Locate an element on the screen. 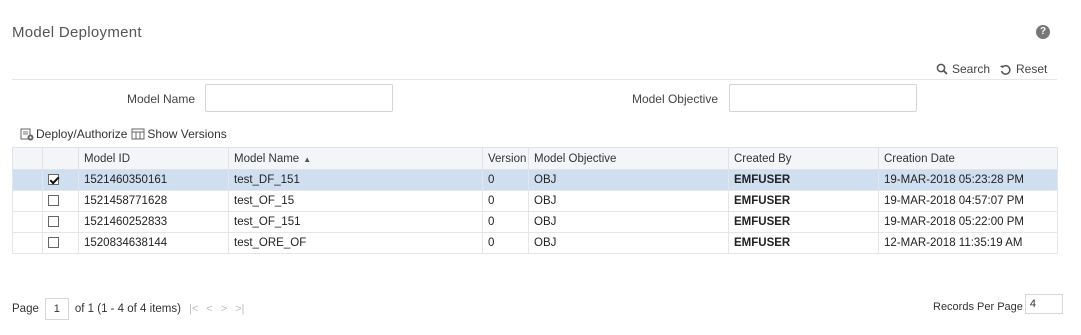 The height and width of the screenshot is (335, 1081). page-summary: of 1 (1 - 4 of 4 items) is located at coordinates (127, 309).